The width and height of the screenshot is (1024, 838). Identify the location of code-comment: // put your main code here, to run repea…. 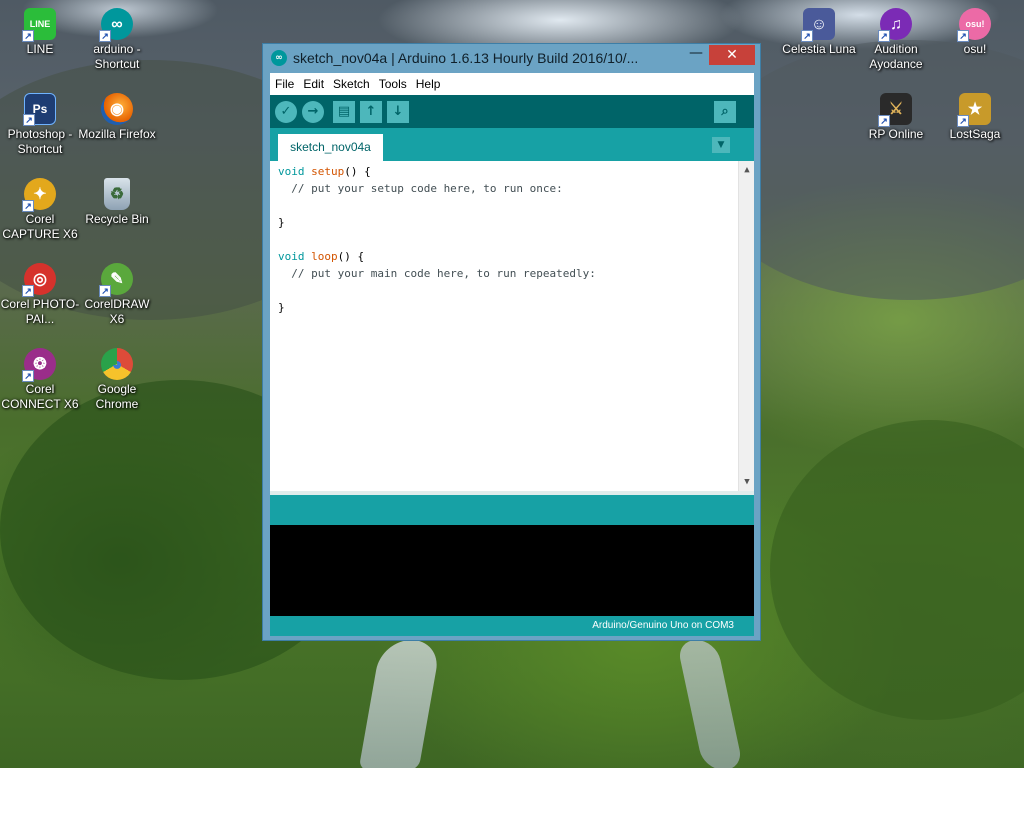
(437, 273).